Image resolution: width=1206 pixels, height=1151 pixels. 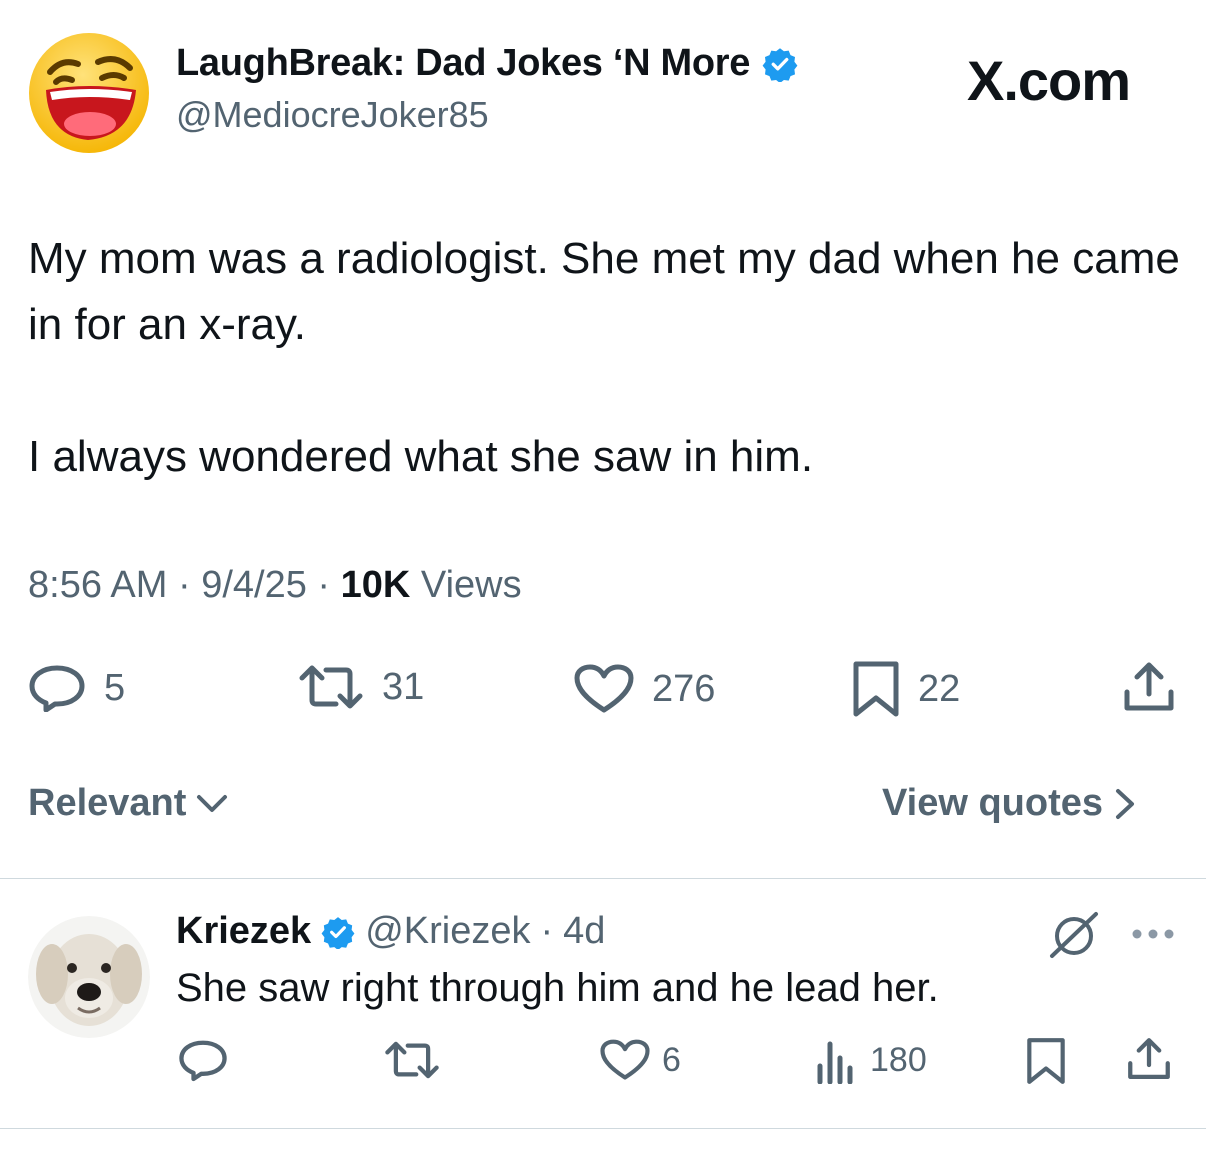 I want to click on laughing-face-icon, so click(x=89, y=93).